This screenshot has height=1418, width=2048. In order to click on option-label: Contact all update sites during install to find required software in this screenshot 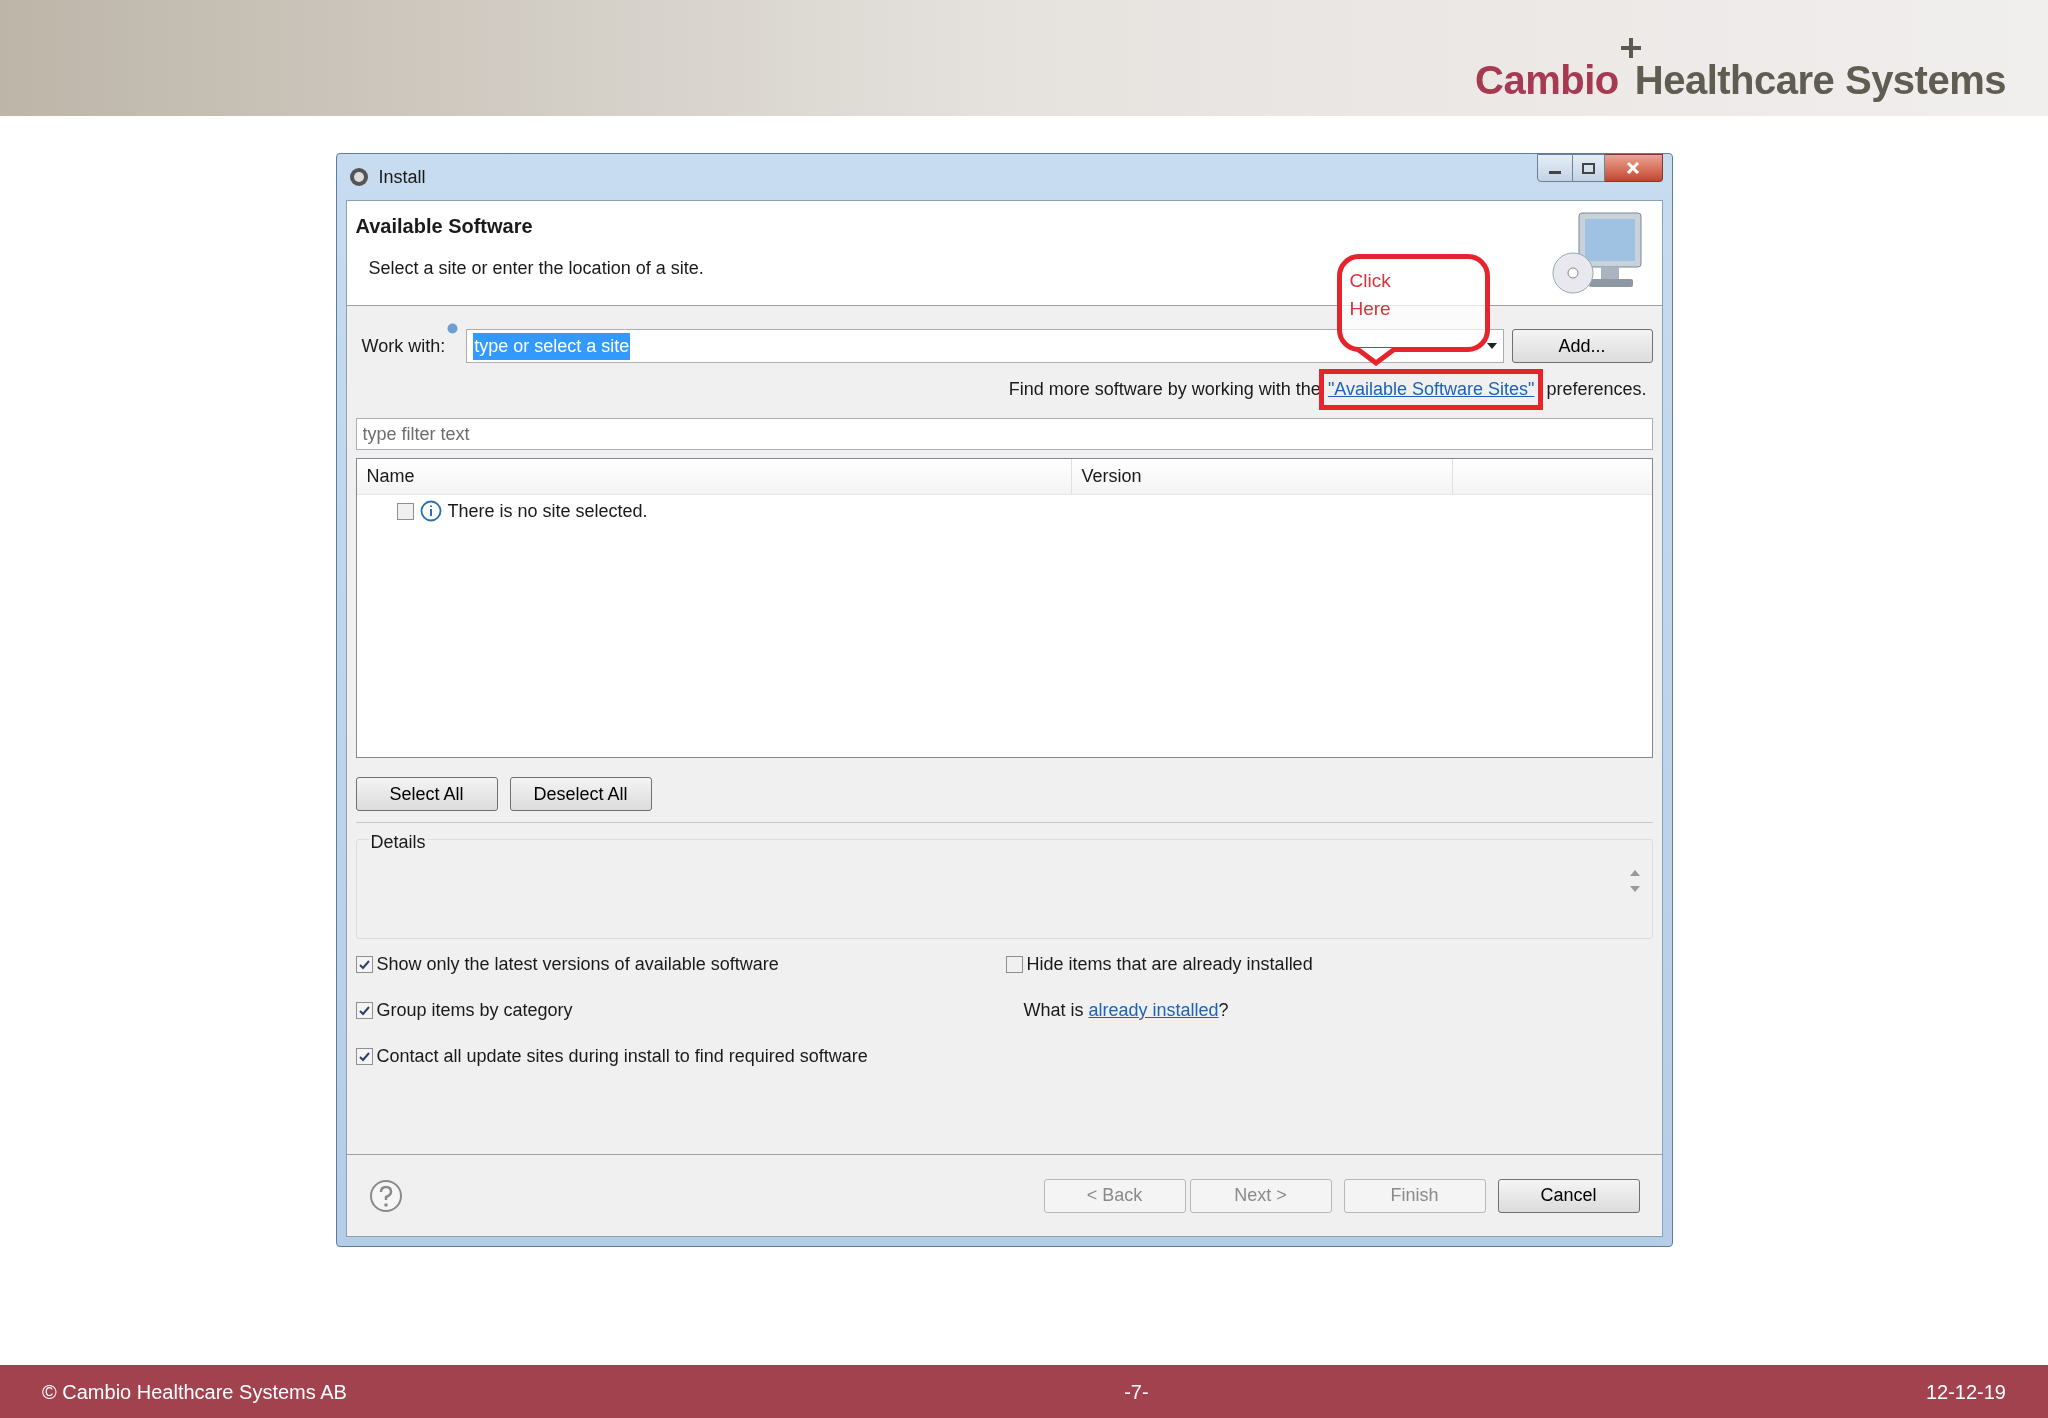, I will do `click(622, 1056)`.